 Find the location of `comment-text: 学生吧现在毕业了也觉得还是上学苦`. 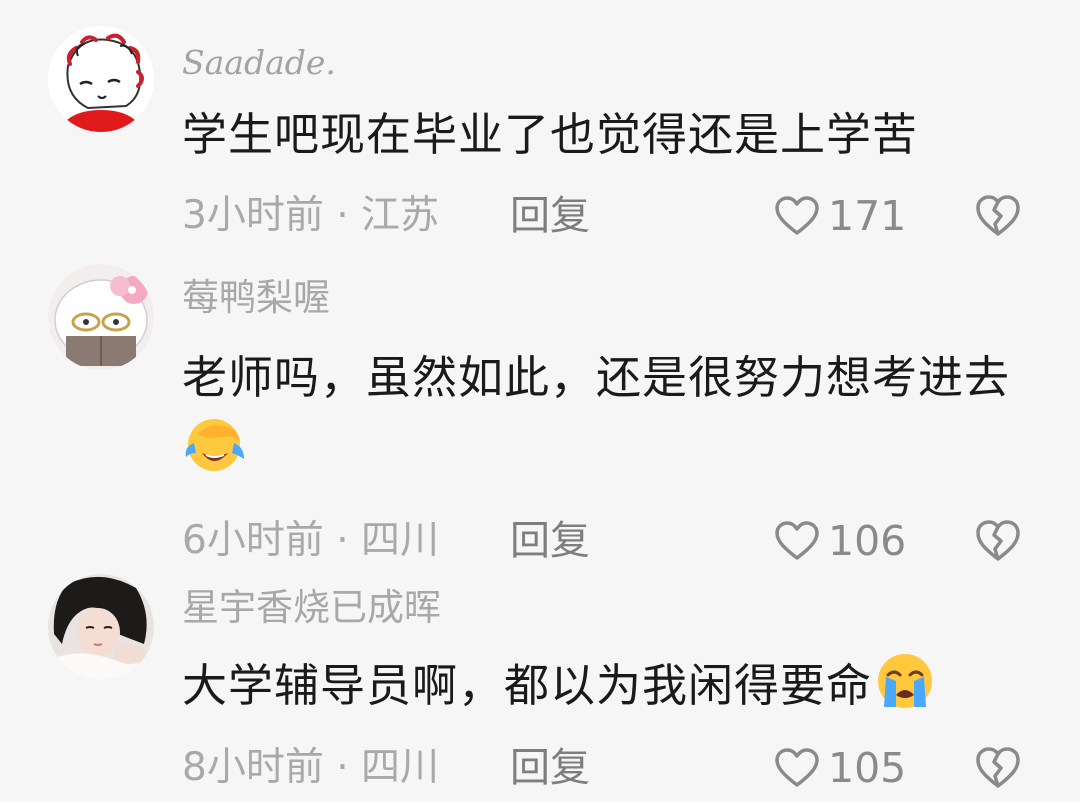

comment-text: 学生吧现在毕业了也觉得还是上学苦 is located at coordinates (607, 135).